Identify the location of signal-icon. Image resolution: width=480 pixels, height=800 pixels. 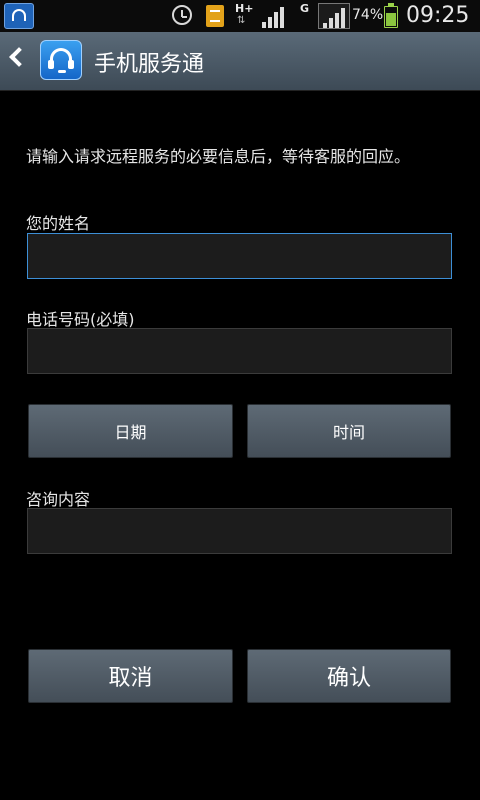
(274, 17).